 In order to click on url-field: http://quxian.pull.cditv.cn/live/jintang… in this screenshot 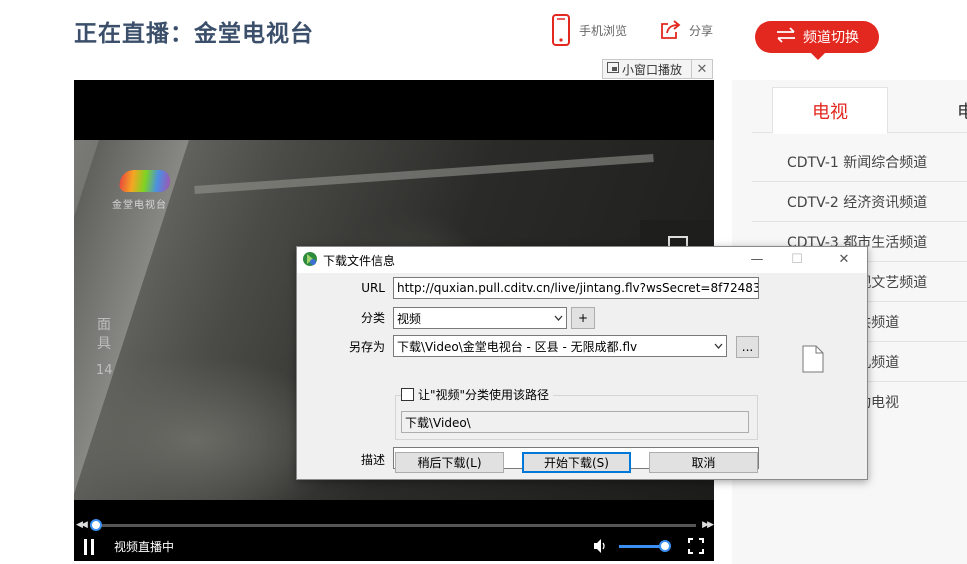, I will do `click(576, 288)`.